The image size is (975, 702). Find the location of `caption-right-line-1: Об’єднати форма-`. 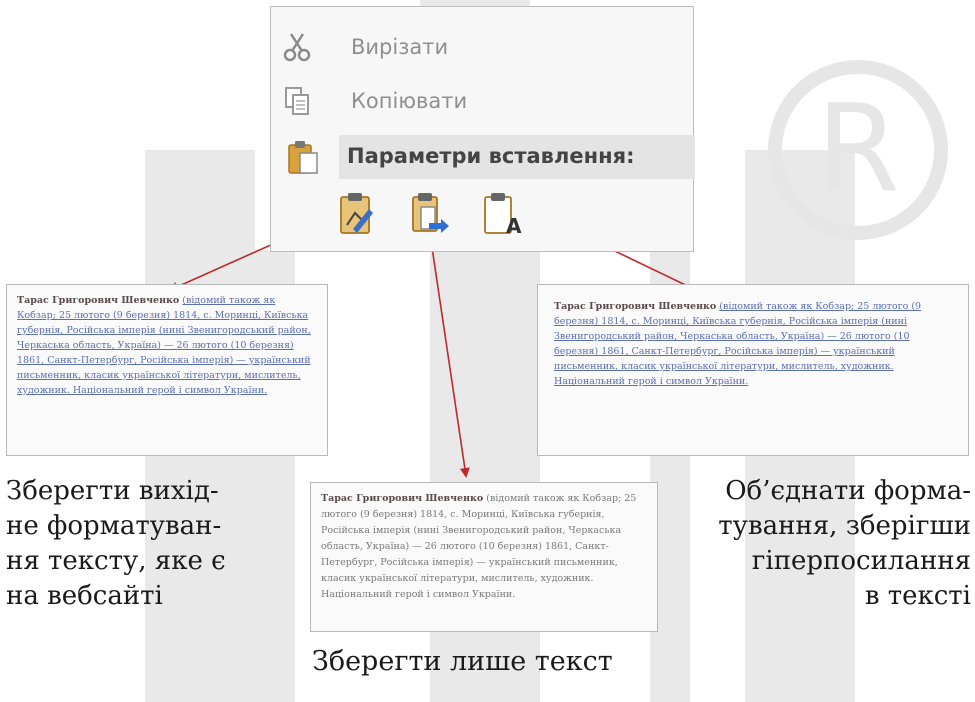

caption-right-line-1: Об’єднати форма- is located at coordinates (848, 491).